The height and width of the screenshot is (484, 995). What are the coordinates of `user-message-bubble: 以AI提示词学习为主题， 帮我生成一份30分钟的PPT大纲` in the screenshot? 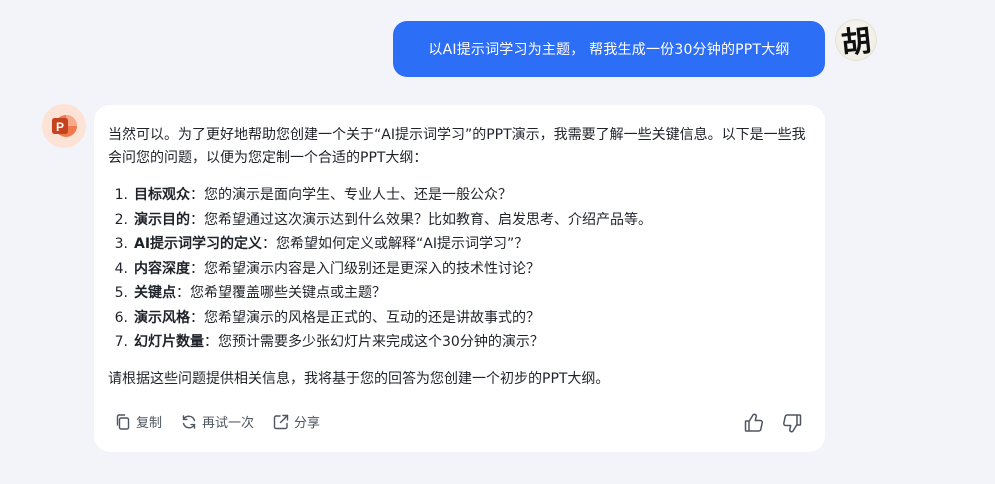 It's located at (609, 49).